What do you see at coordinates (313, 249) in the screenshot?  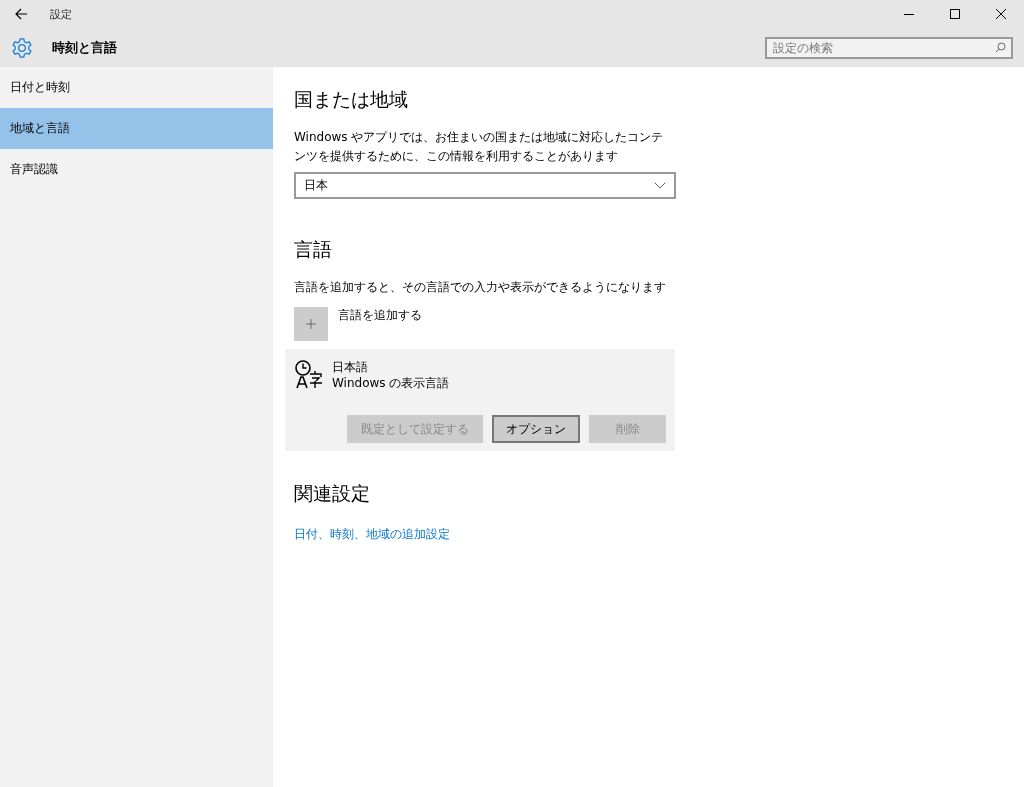 I see `section-heading: 言語` at bounding box center [313, 249].